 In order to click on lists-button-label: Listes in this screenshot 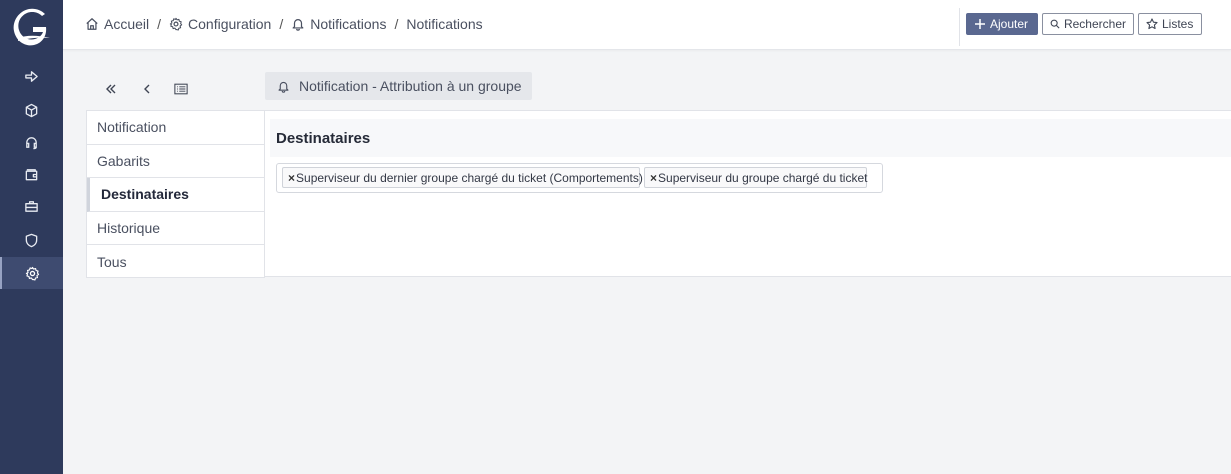, I will do `click(1178, 24)`.